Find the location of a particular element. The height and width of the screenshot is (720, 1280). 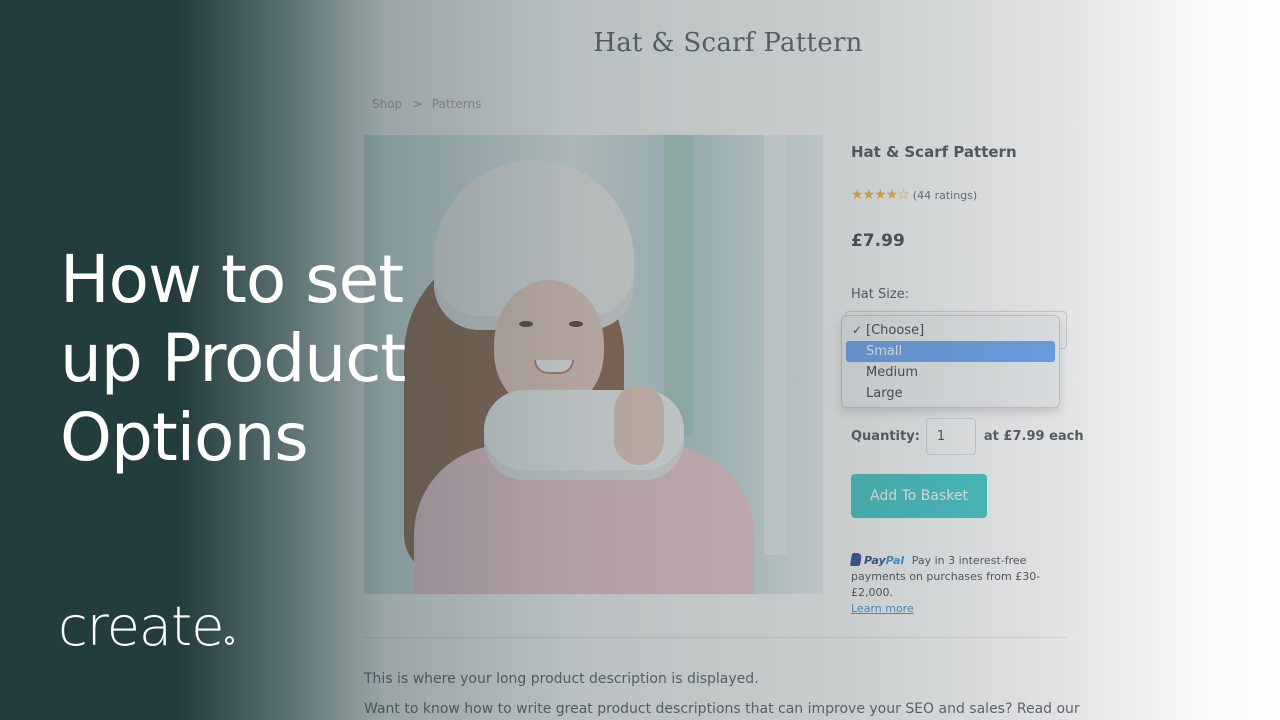

headline-line: up Product is located at coordinates (233, 358).